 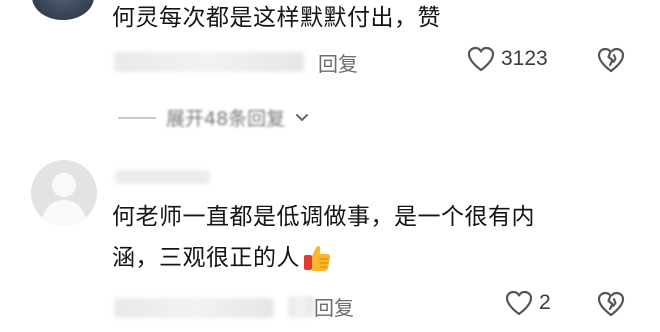 I want to click on divider-line, so click(x=137, y=117).